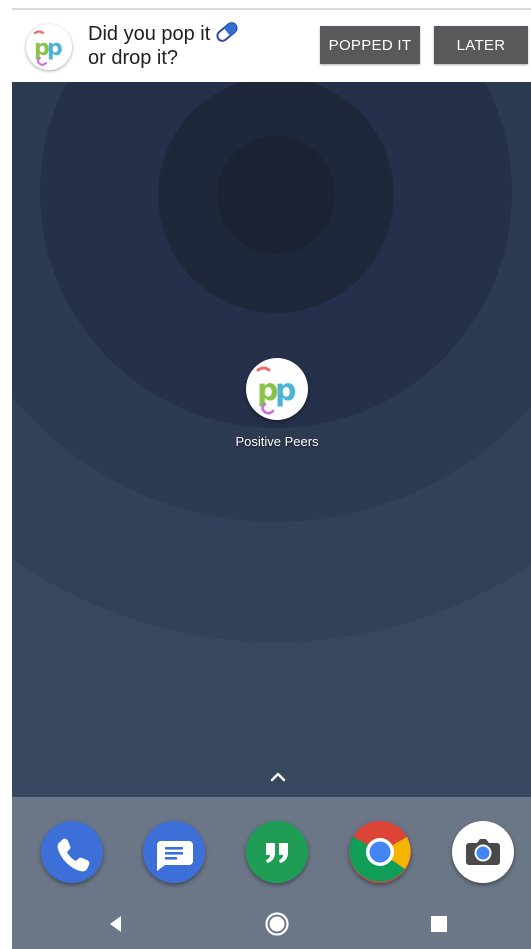 The width and height of the screenshot is (531, 949). What do you see at coordinates (149, 34) in the screenshot?
I see `notification-message-line1: Did you pop it` at bounding box center [149, 34].